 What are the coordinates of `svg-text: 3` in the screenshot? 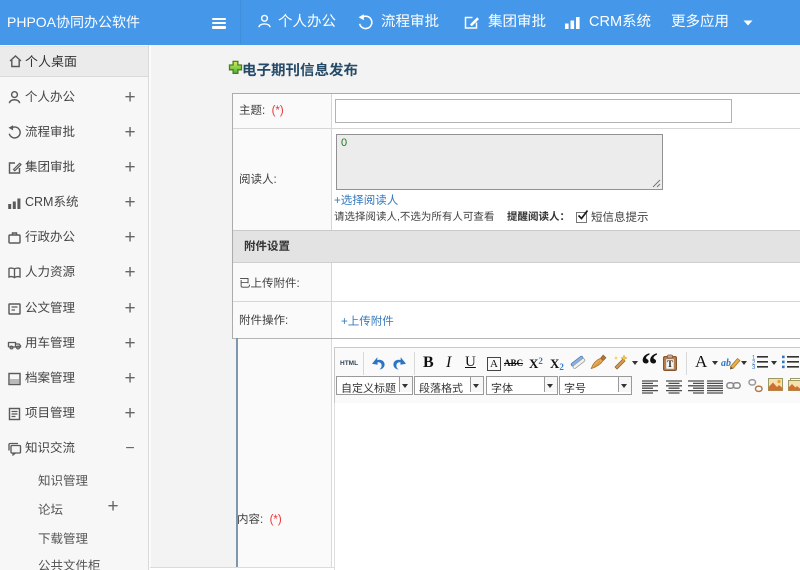 It's located at (754, 367).